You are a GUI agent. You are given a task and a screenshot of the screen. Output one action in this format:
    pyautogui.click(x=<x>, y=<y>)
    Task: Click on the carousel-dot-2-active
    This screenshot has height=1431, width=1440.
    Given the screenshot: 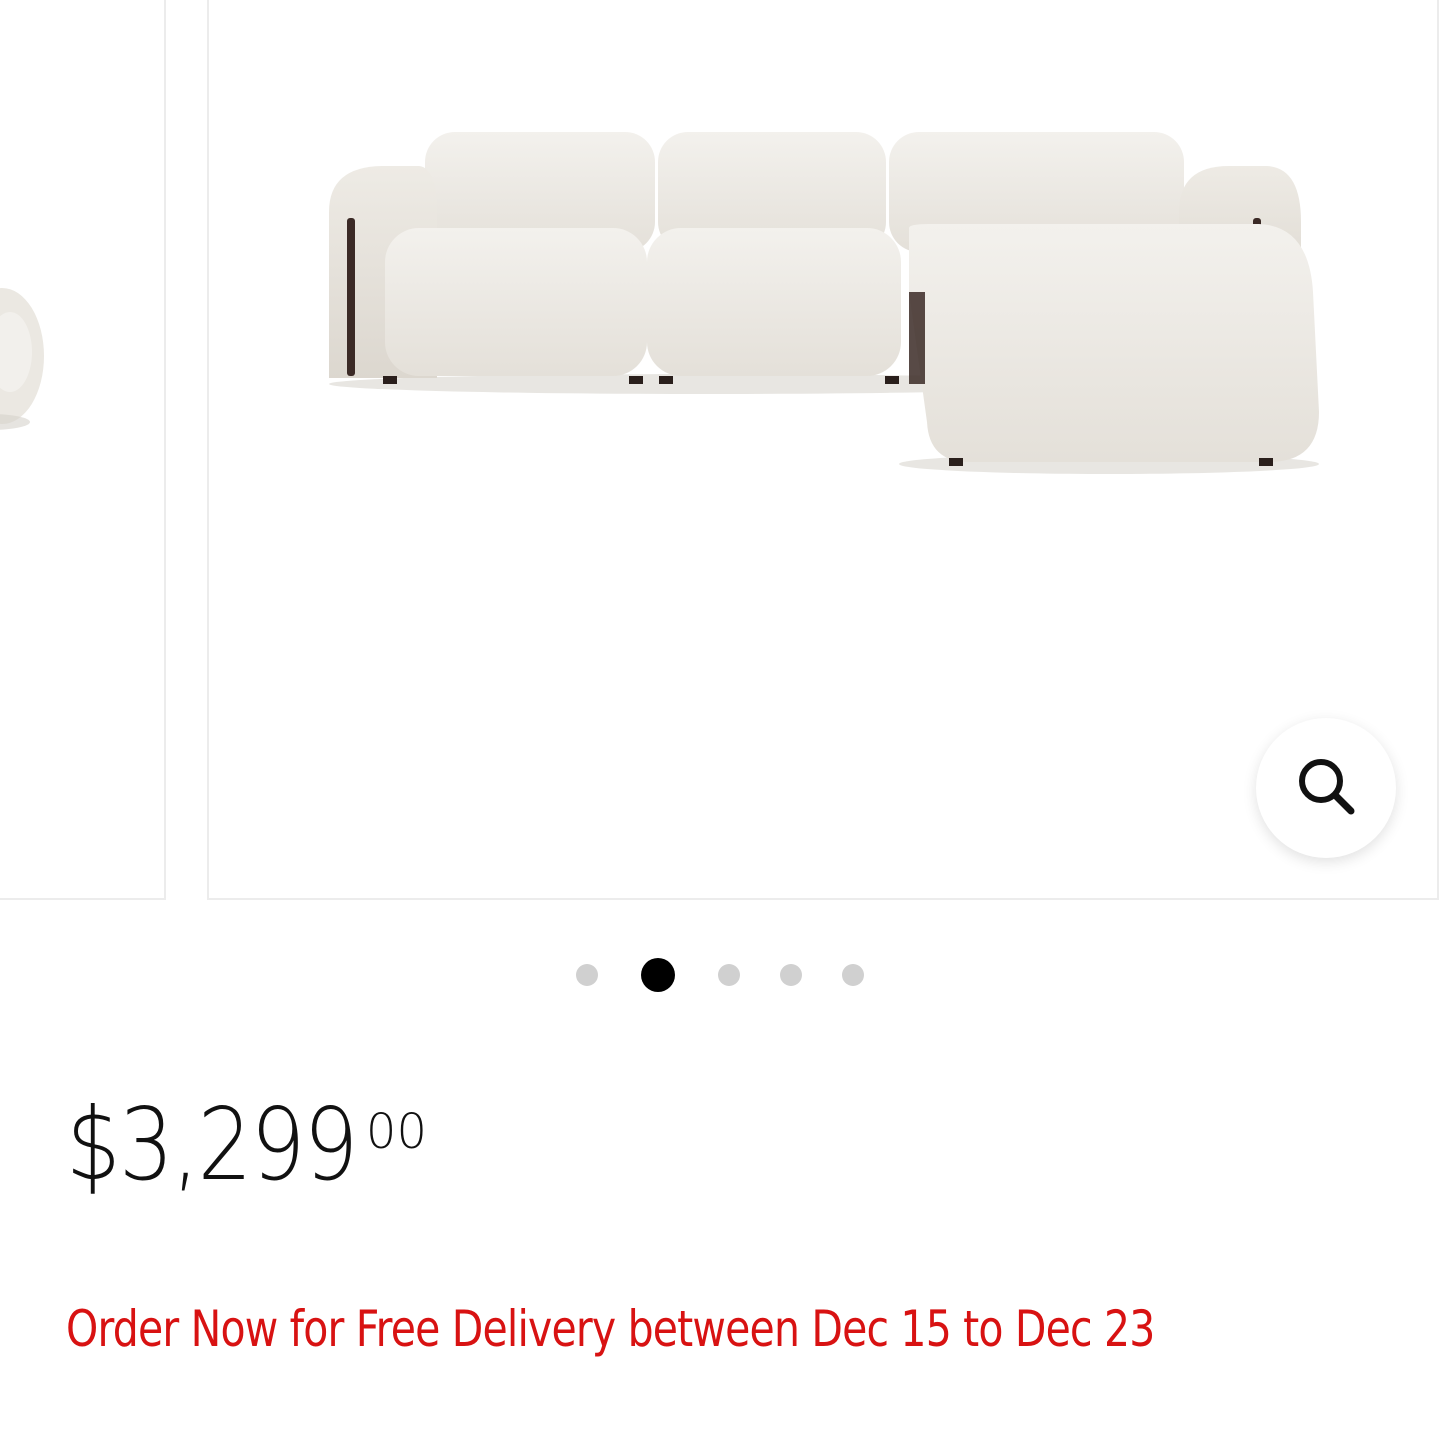 What is the action you would take?
    pyautogui.click(x=658, y=975)
    